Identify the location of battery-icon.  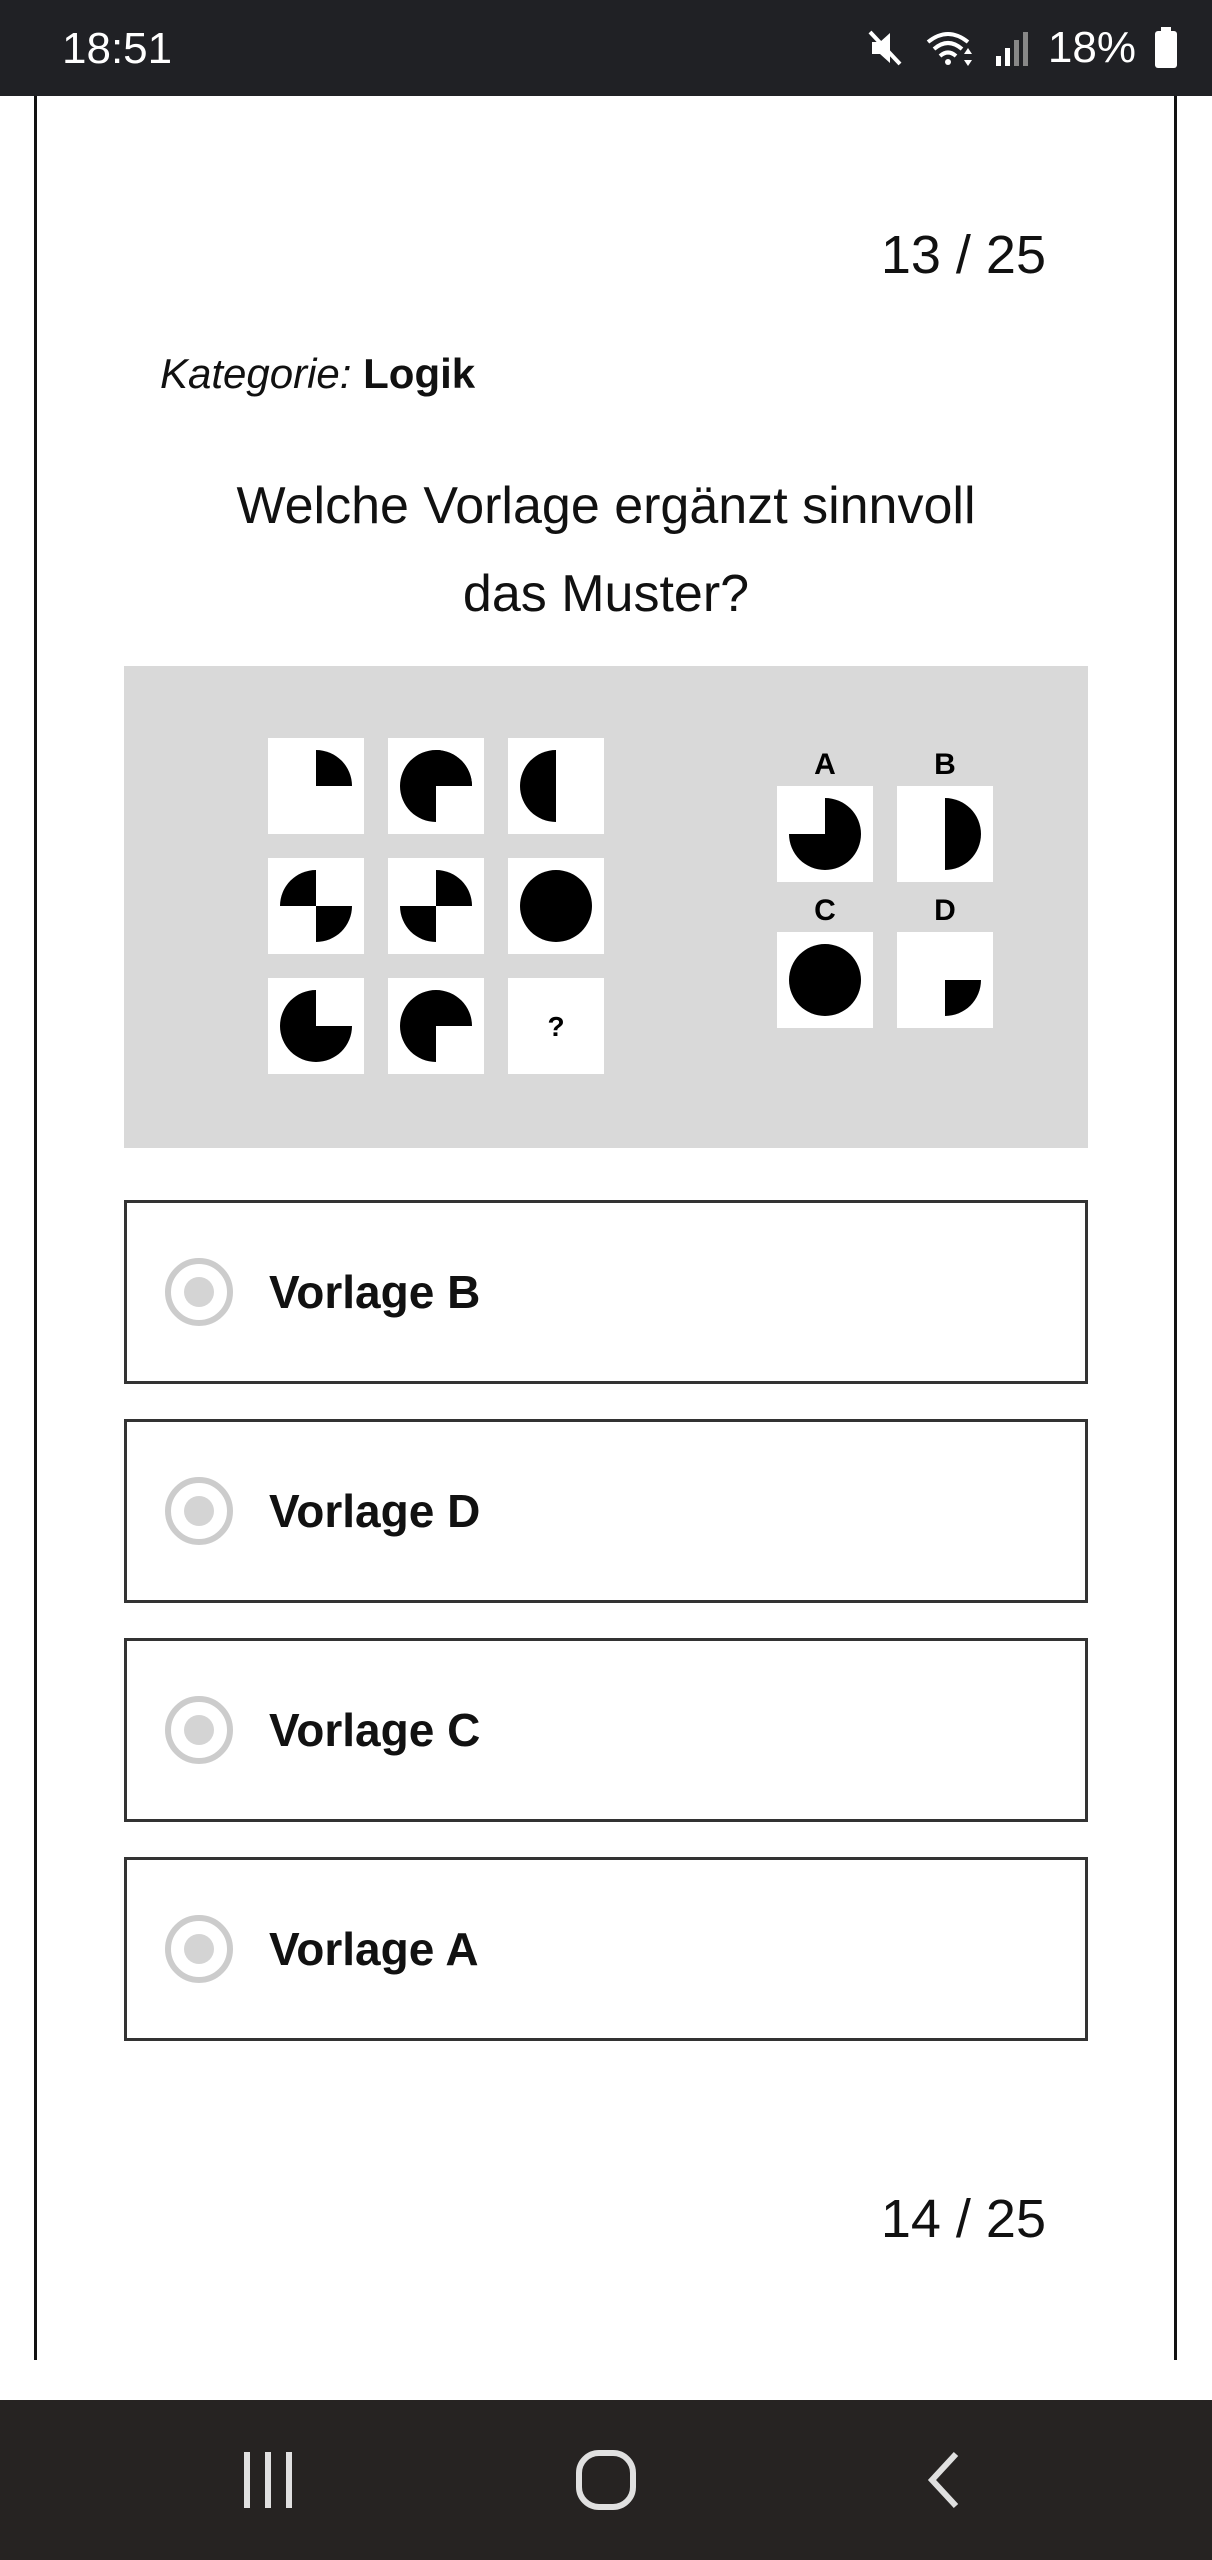
(1166, 48).